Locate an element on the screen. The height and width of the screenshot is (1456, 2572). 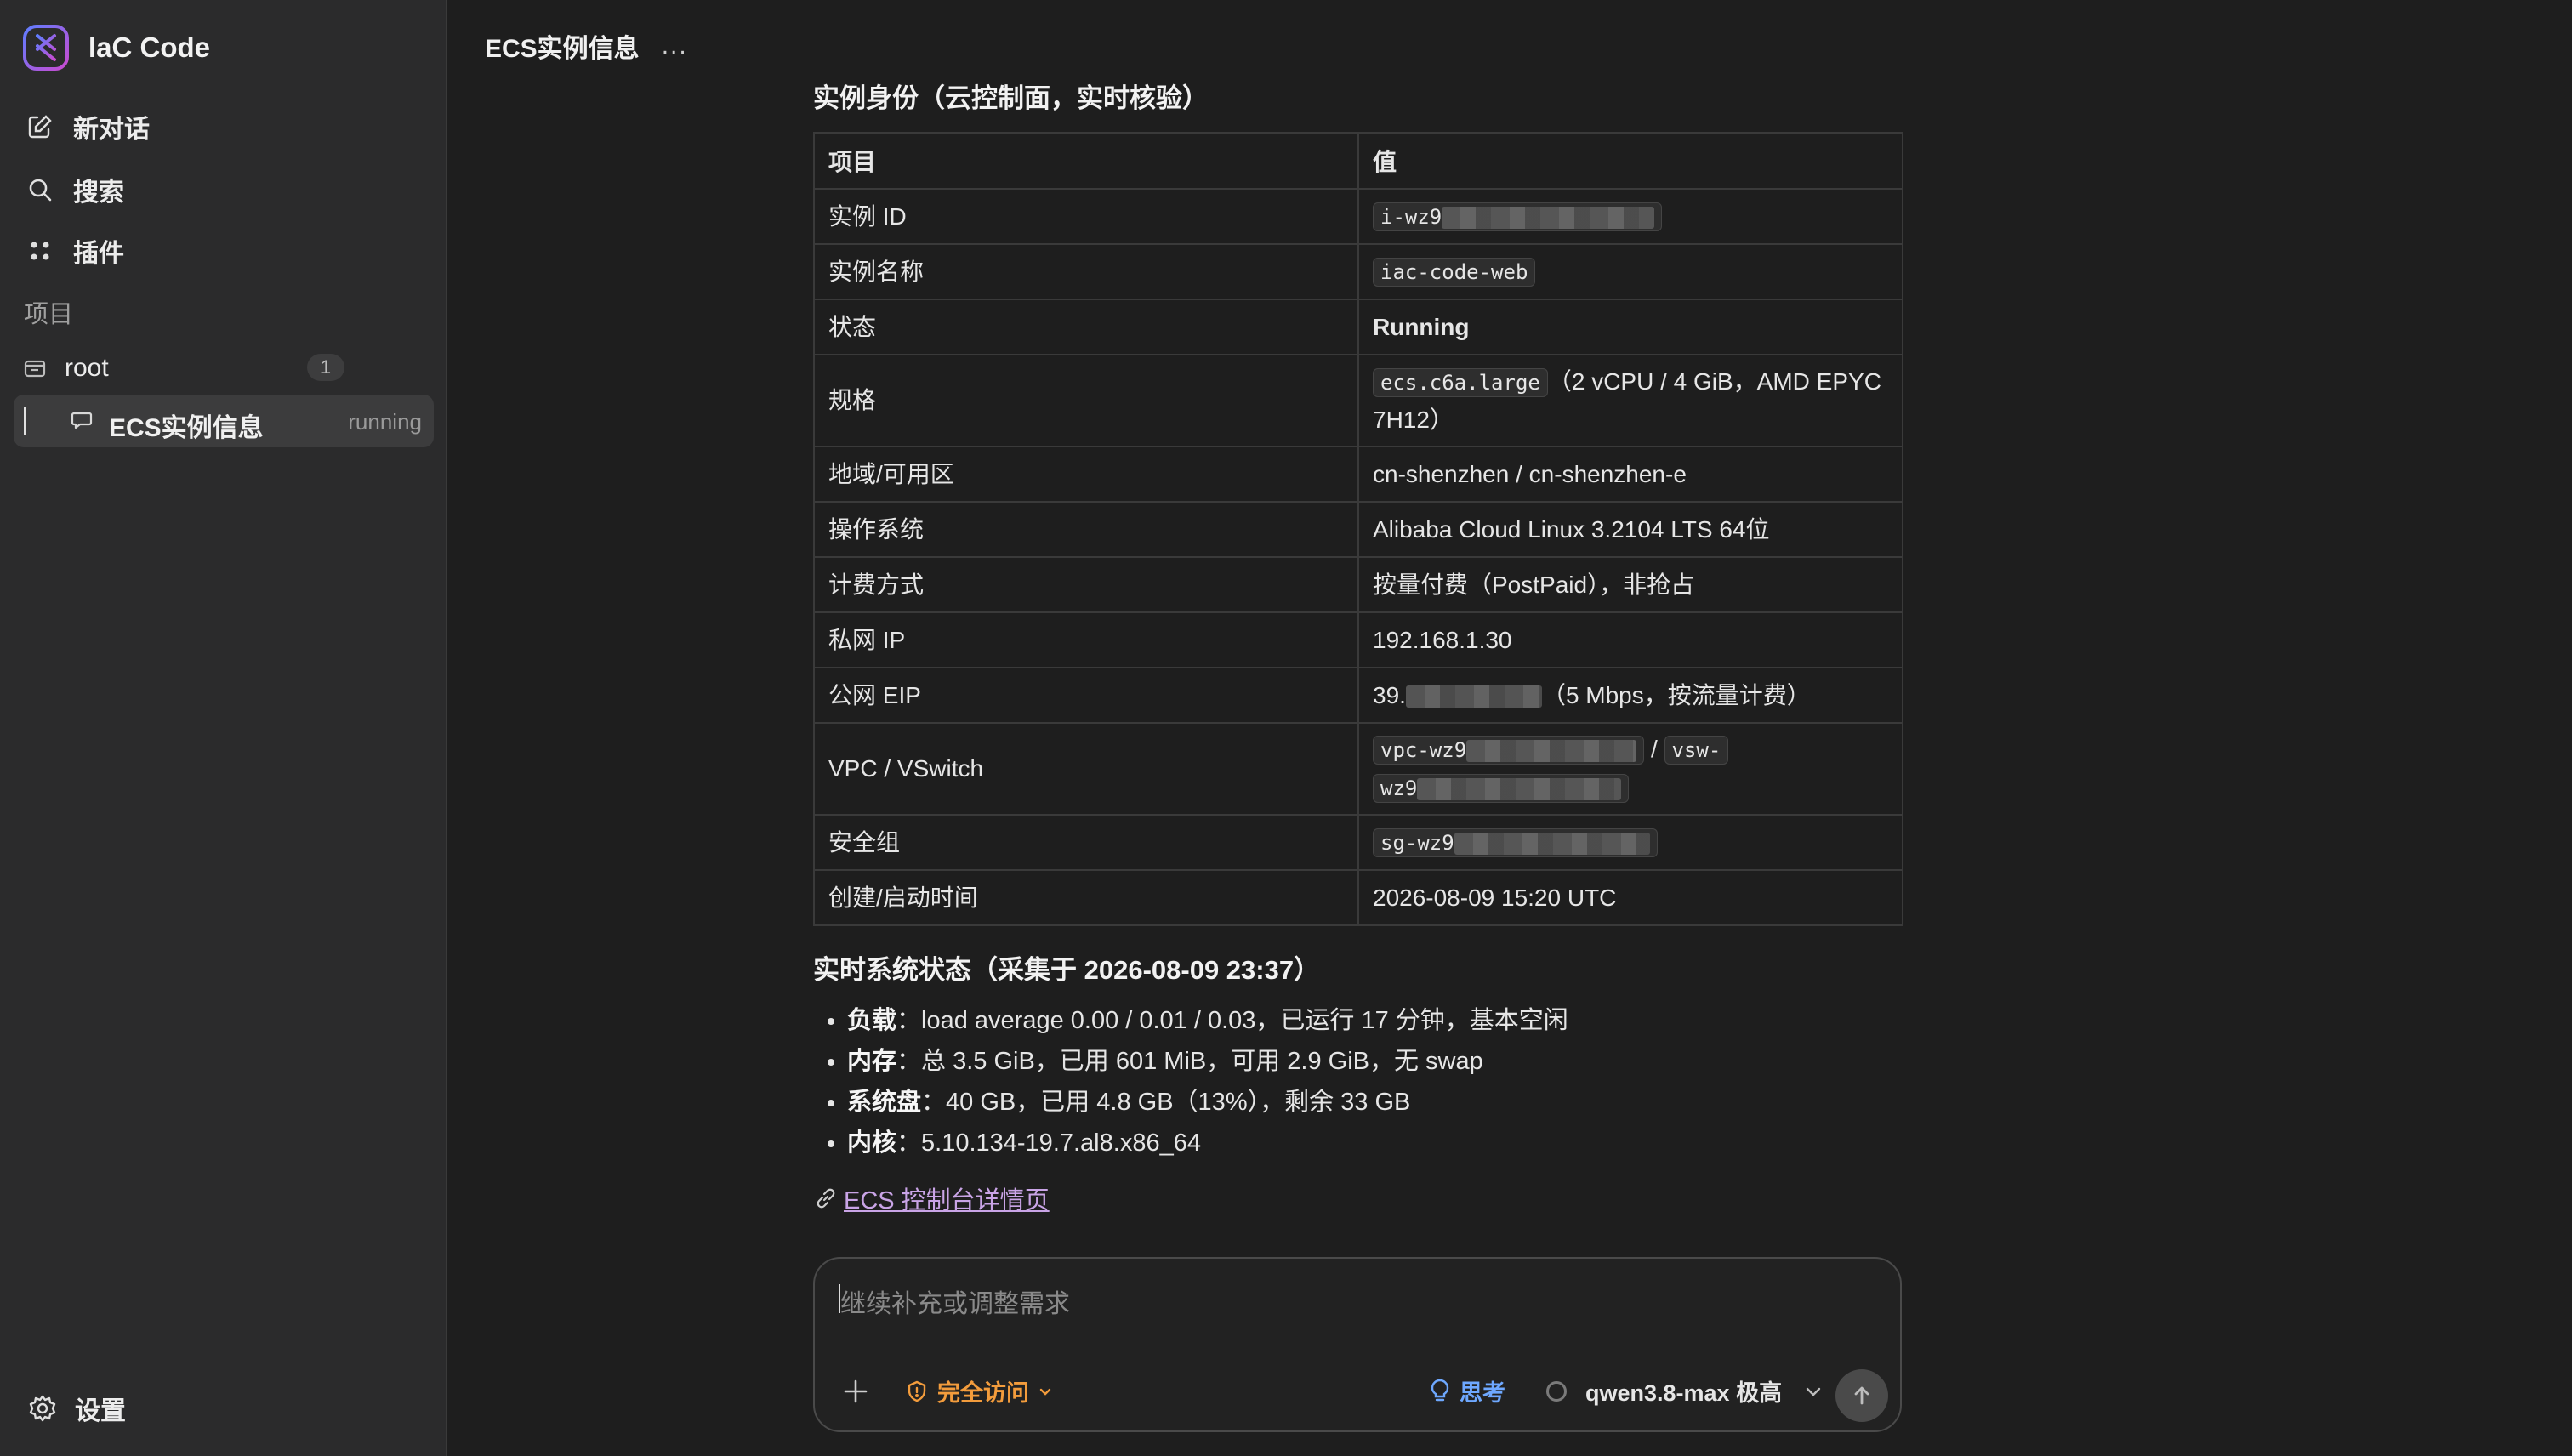
chat-bubble-icon is located at coordinates (82, 420).